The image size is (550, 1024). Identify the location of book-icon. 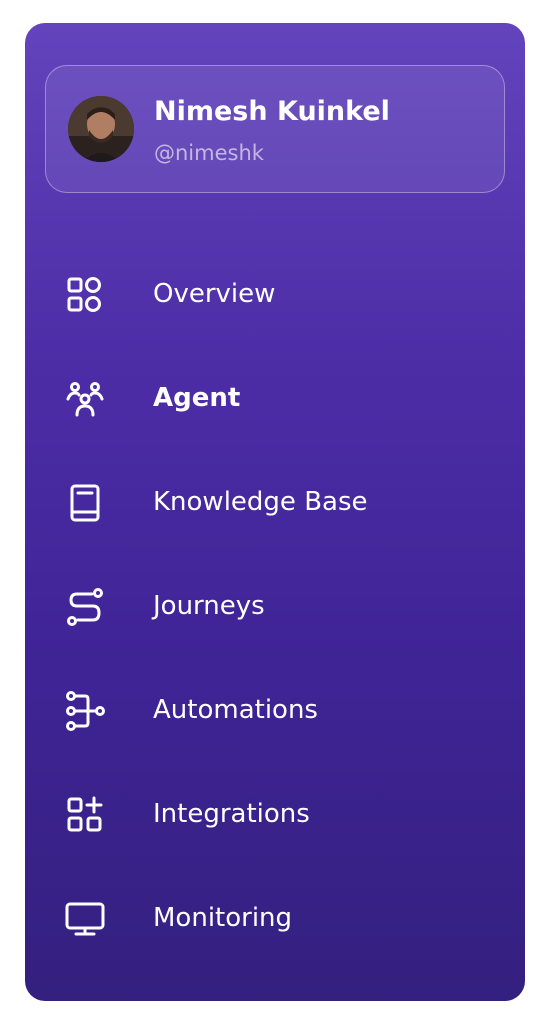
(85, 503).